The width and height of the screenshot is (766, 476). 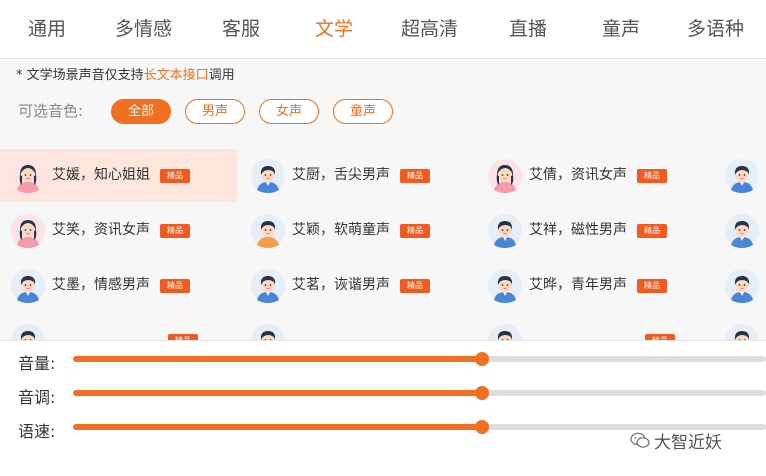 I want to click on note-suffix: 调用, so click(x=221, y=75).